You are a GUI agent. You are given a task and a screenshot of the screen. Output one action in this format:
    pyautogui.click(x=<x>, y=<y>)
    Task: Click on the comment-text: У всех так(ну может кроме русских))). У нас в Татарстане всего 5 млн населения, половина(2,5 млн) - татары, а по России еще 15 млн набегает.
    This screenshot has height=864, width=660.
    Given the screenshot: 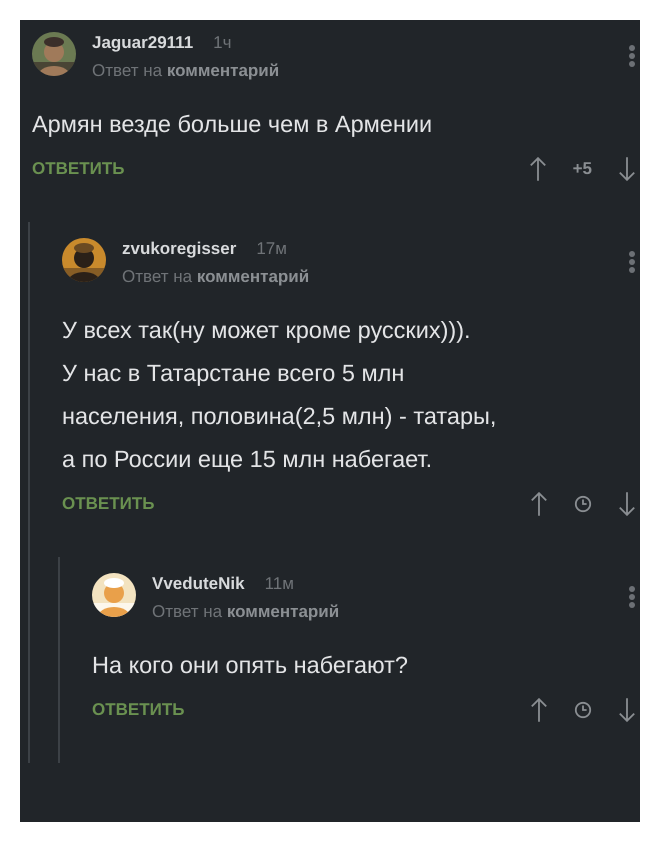 What is the action you would take?
    pyautogui.click(x=280, y=395)
    